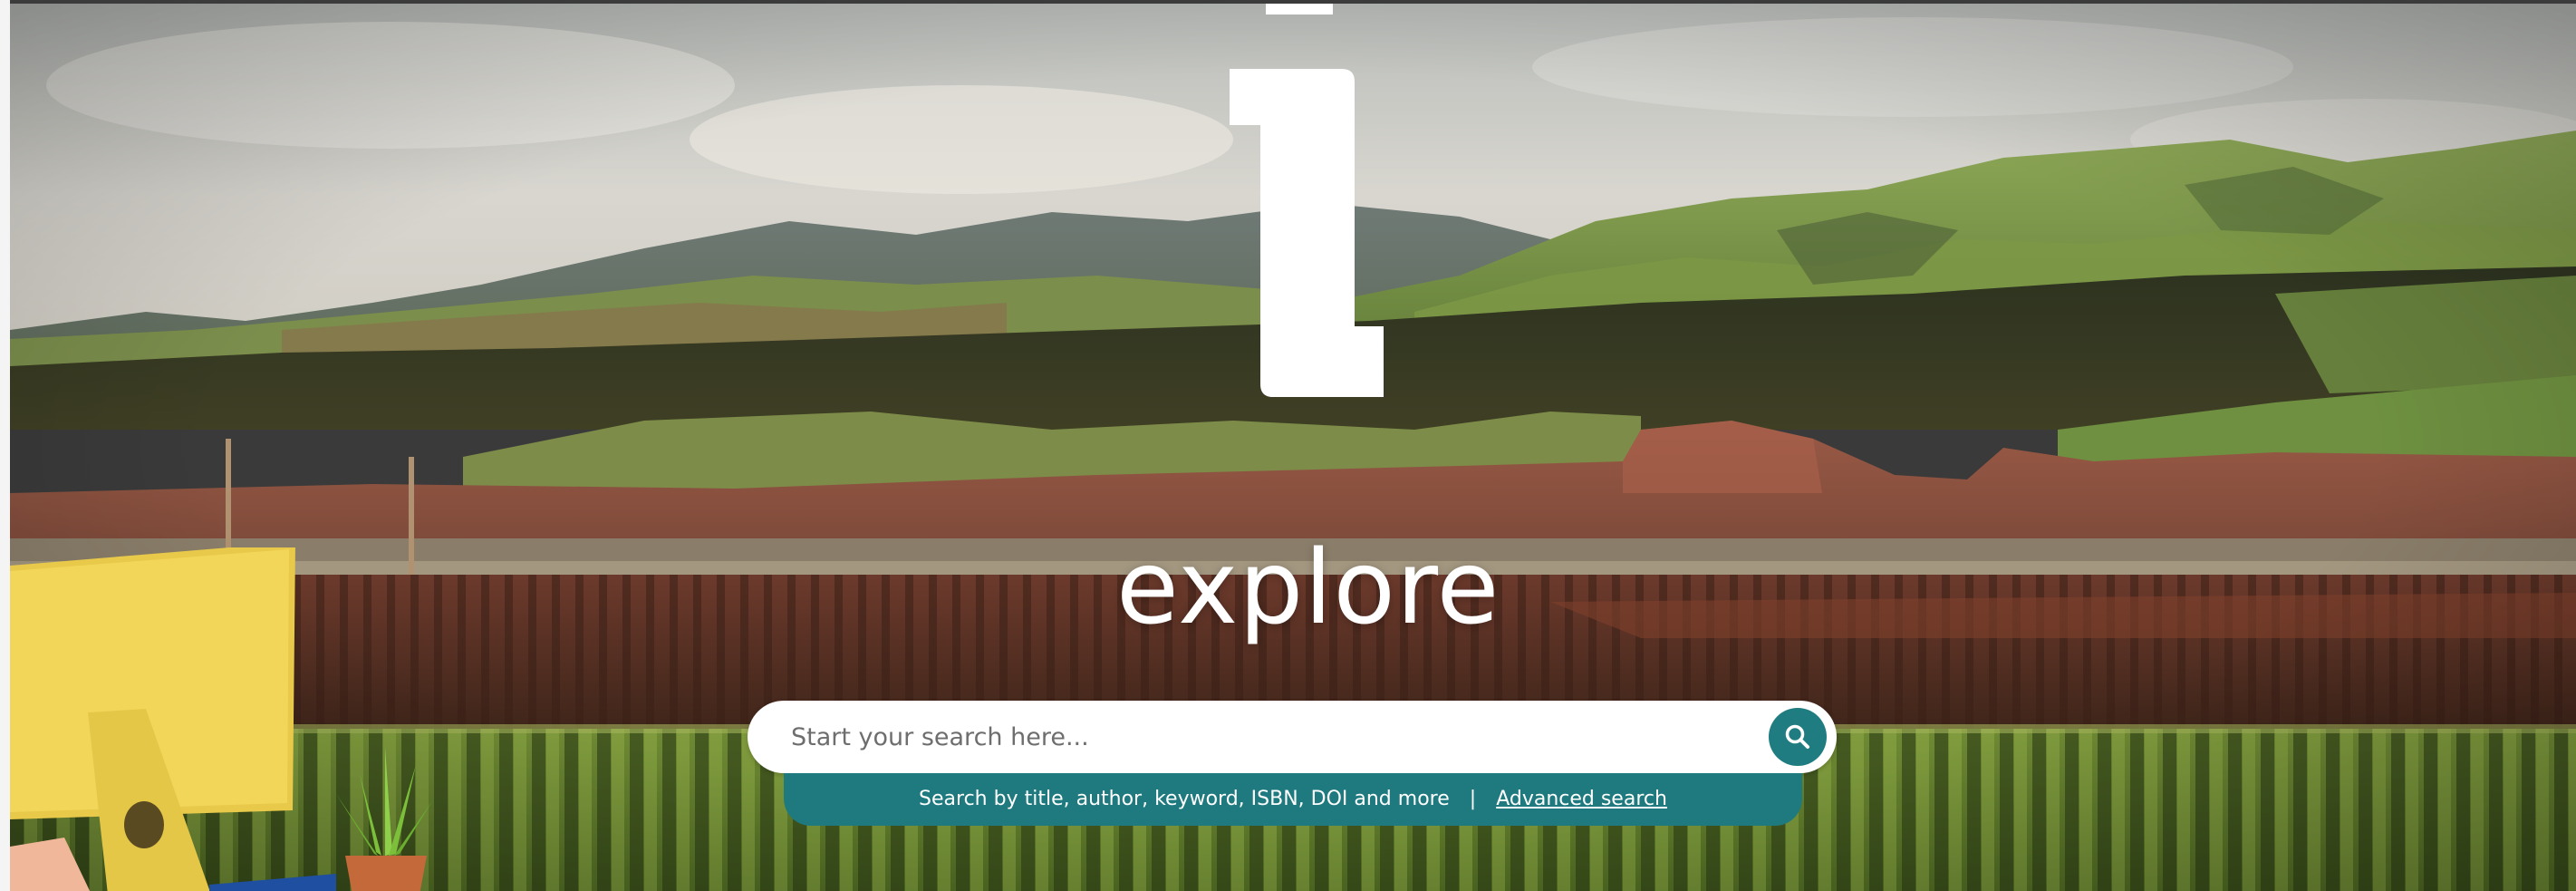  Describe the element at coordinates (5, 445) in the screenshot. I see `left-edge-strip` at that location.